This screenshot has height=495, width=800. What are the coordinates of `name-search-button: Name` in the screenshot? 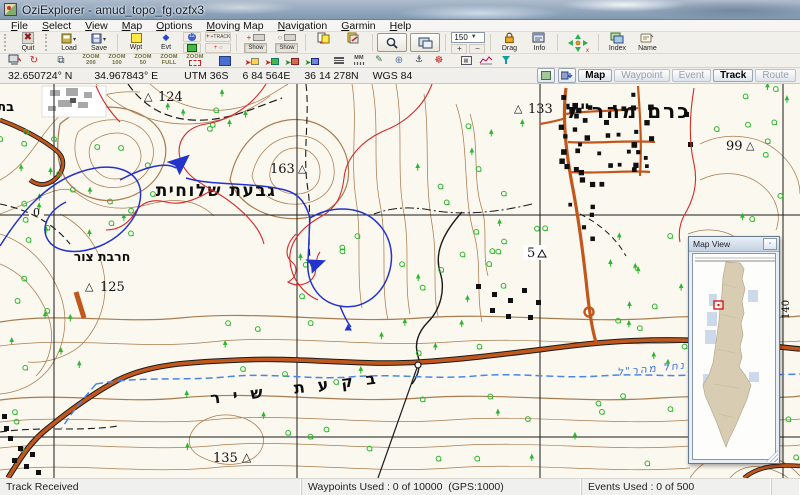 It's located at (647, 42).